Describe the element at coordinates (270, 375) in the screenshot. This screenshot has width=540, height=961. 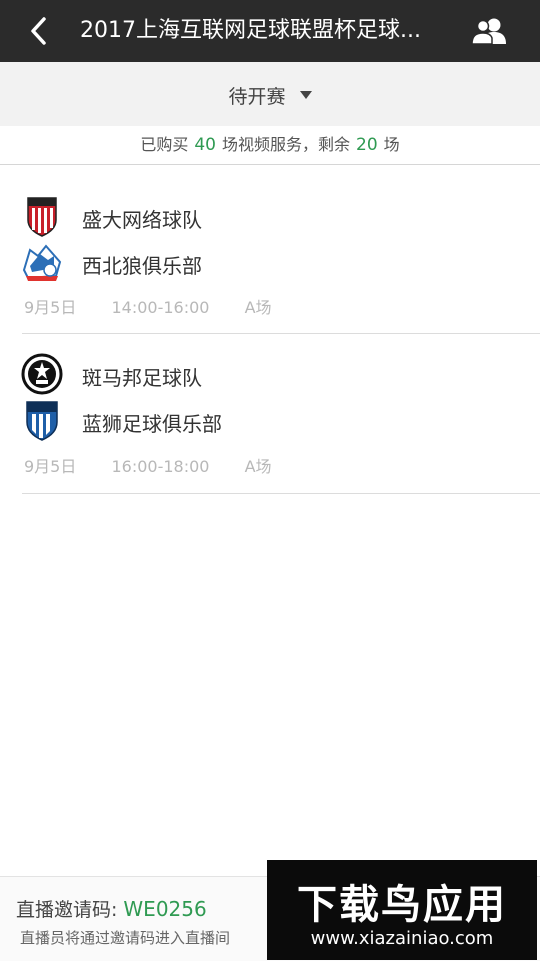
I see `home-team-row: 斑马邦足球队` at that location.